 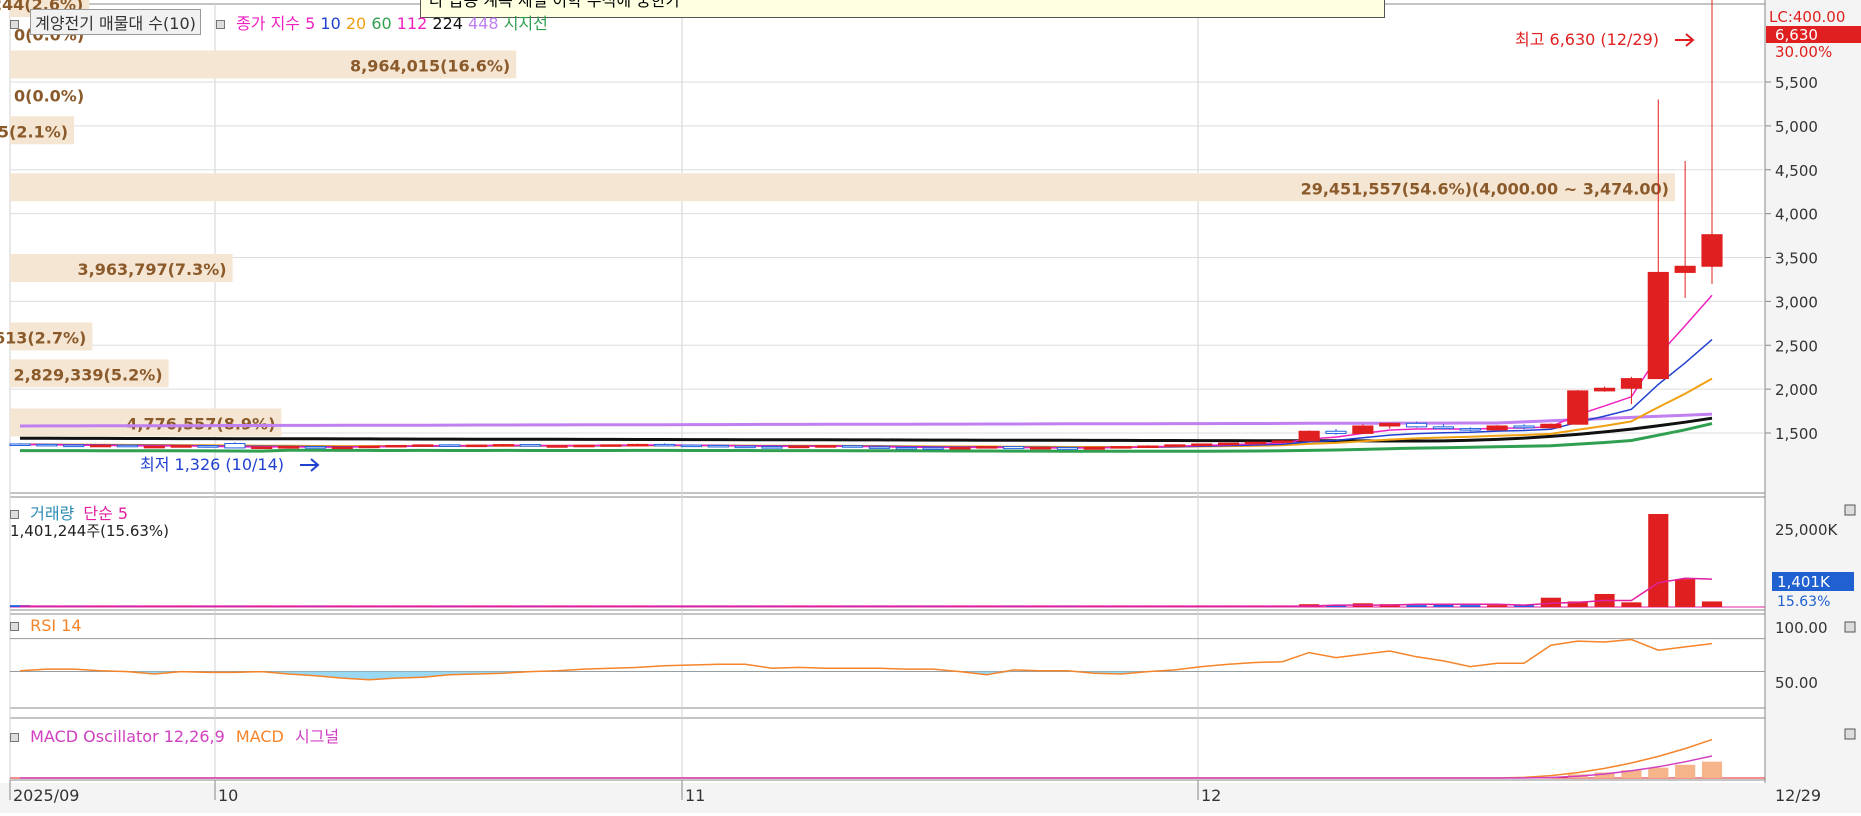 What do you see at coordinates (14, 514) in the screenshot?
I see `volume-panel-toggle-icon` at bounding box center [14, 514].